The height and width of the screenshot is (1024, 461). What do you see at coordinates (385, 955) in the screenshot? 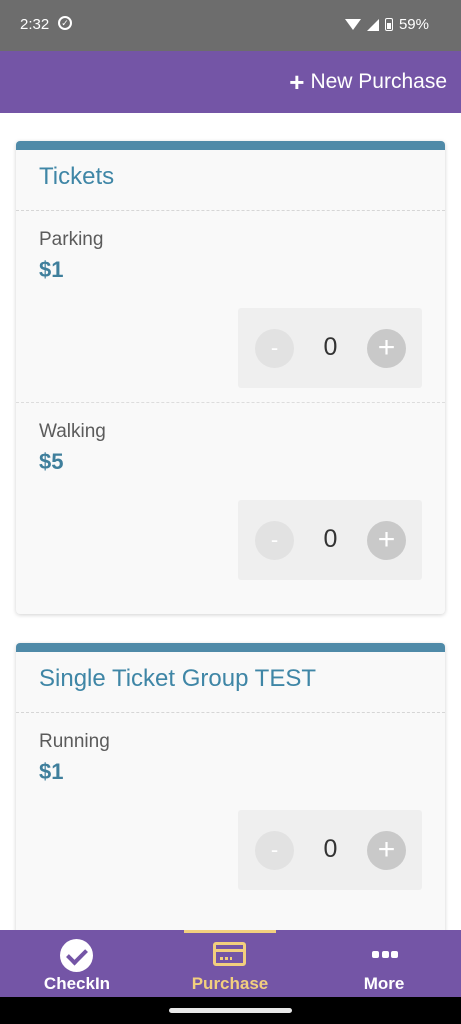
I see `more-dots-icon` at bounding box center [385, 955].